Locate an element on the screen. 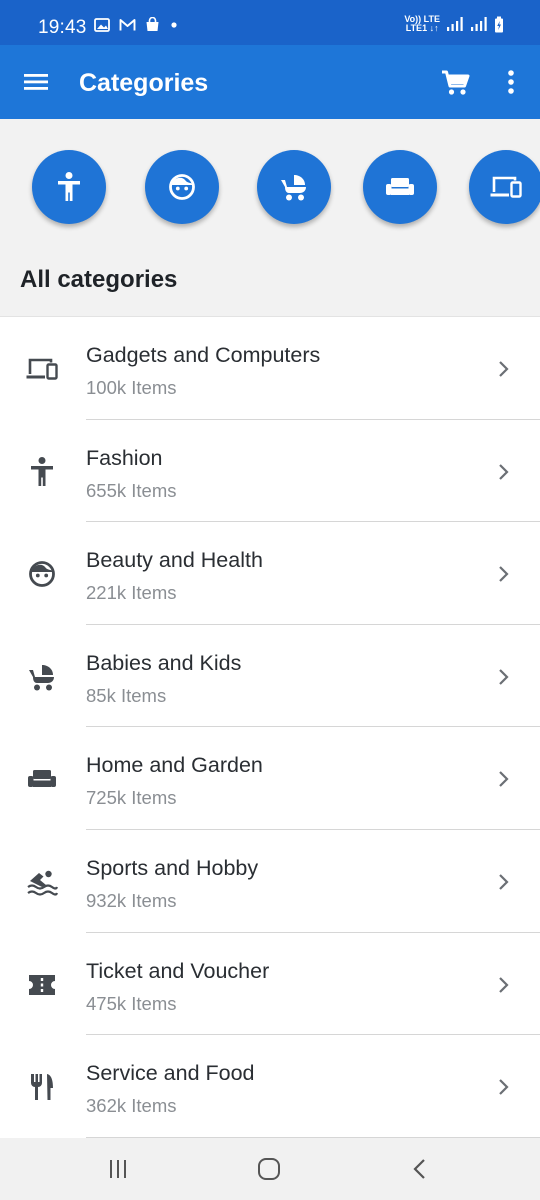  category-count: 221k Items is located at coordinates (131, 593).